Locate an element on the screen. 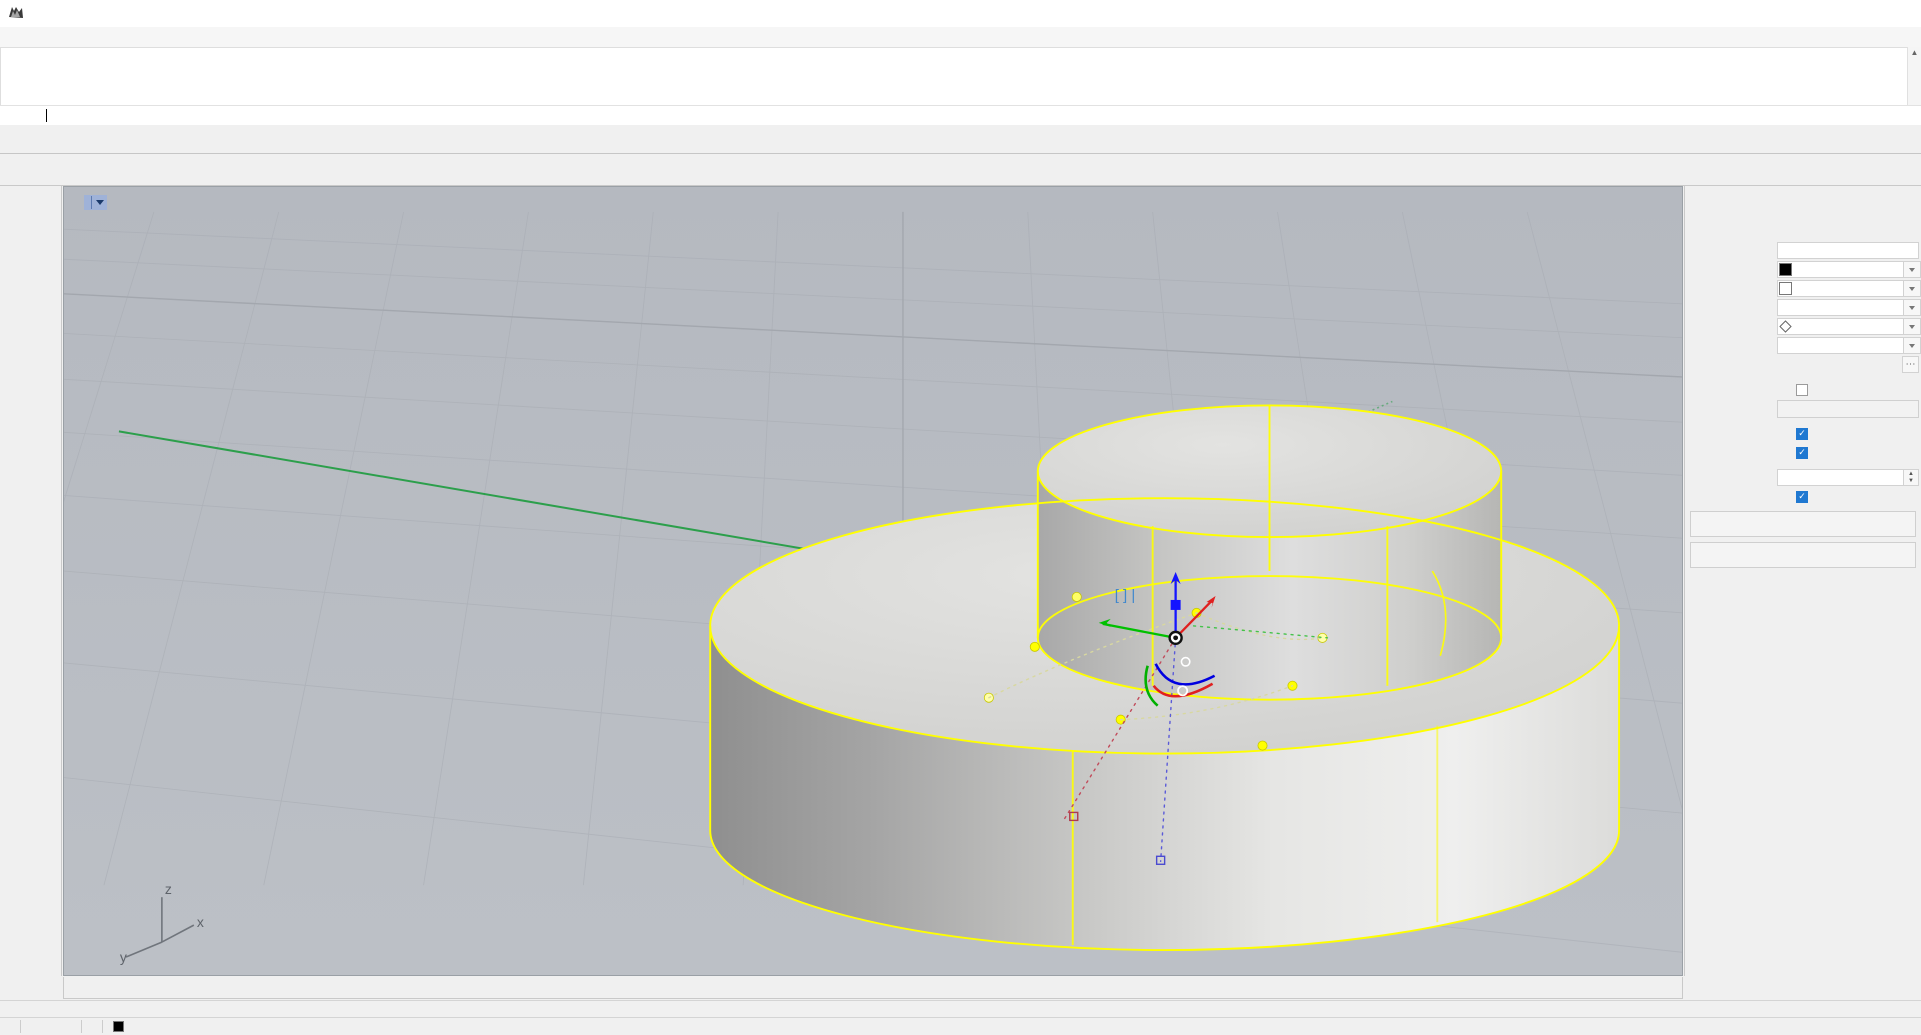 This screenshot has height=1035, width=1921. object-display-color-row is located at coordinates (1803, 288).